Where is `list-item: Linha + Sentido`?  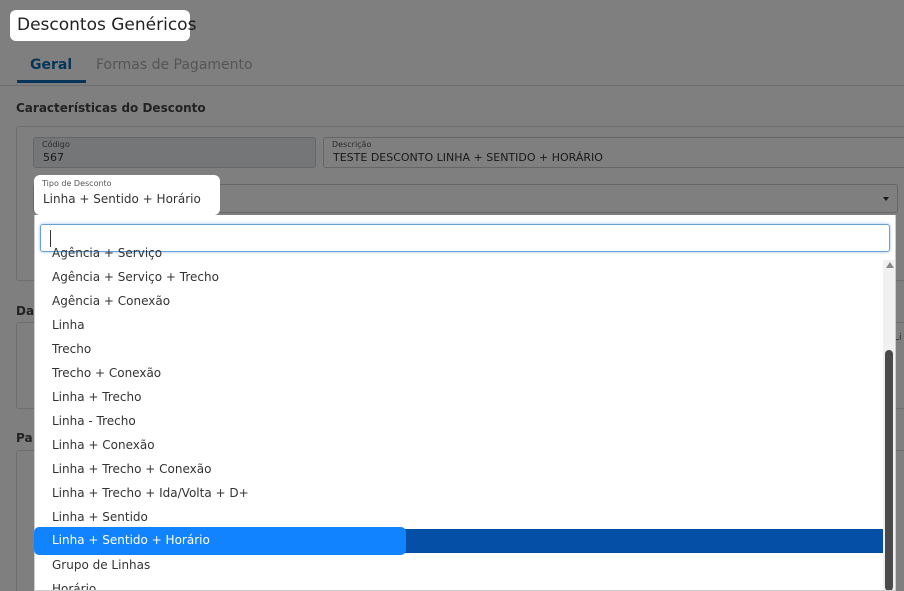 list-item: Linha + Sentido is located at coordinates (459, 517).